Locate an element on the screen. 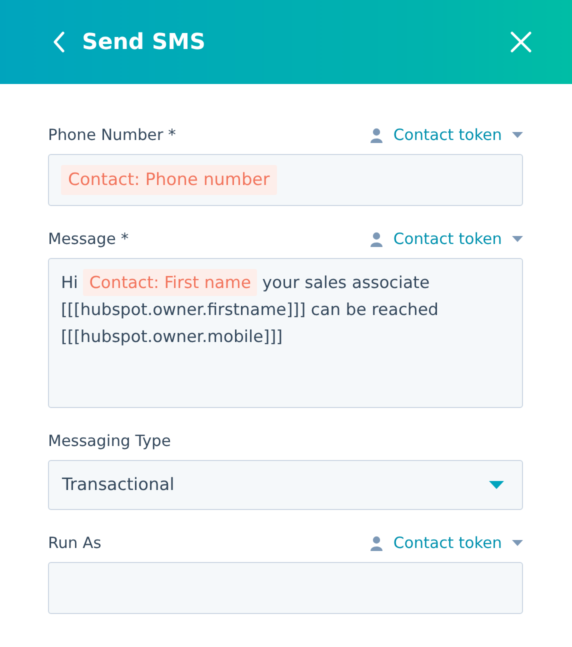 This screenshot has width=572, height=647. close-icon is located at coordinates (521, 42).